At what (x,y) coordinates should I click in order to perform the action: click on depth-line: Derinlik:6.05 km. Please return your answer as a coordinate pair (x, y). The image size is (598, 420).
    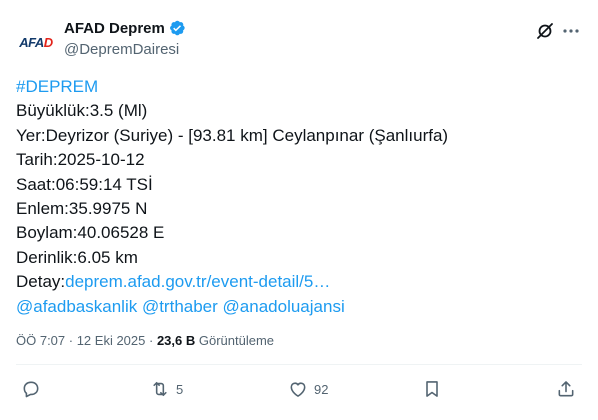
    Looking at the image, I should click on (77, 257).